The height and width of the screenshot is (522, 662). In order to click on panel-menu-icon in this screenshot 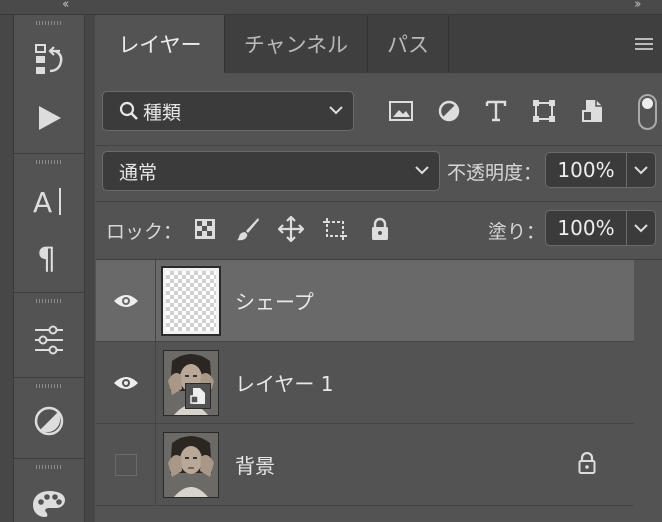, I will do `click(644, 44)`.